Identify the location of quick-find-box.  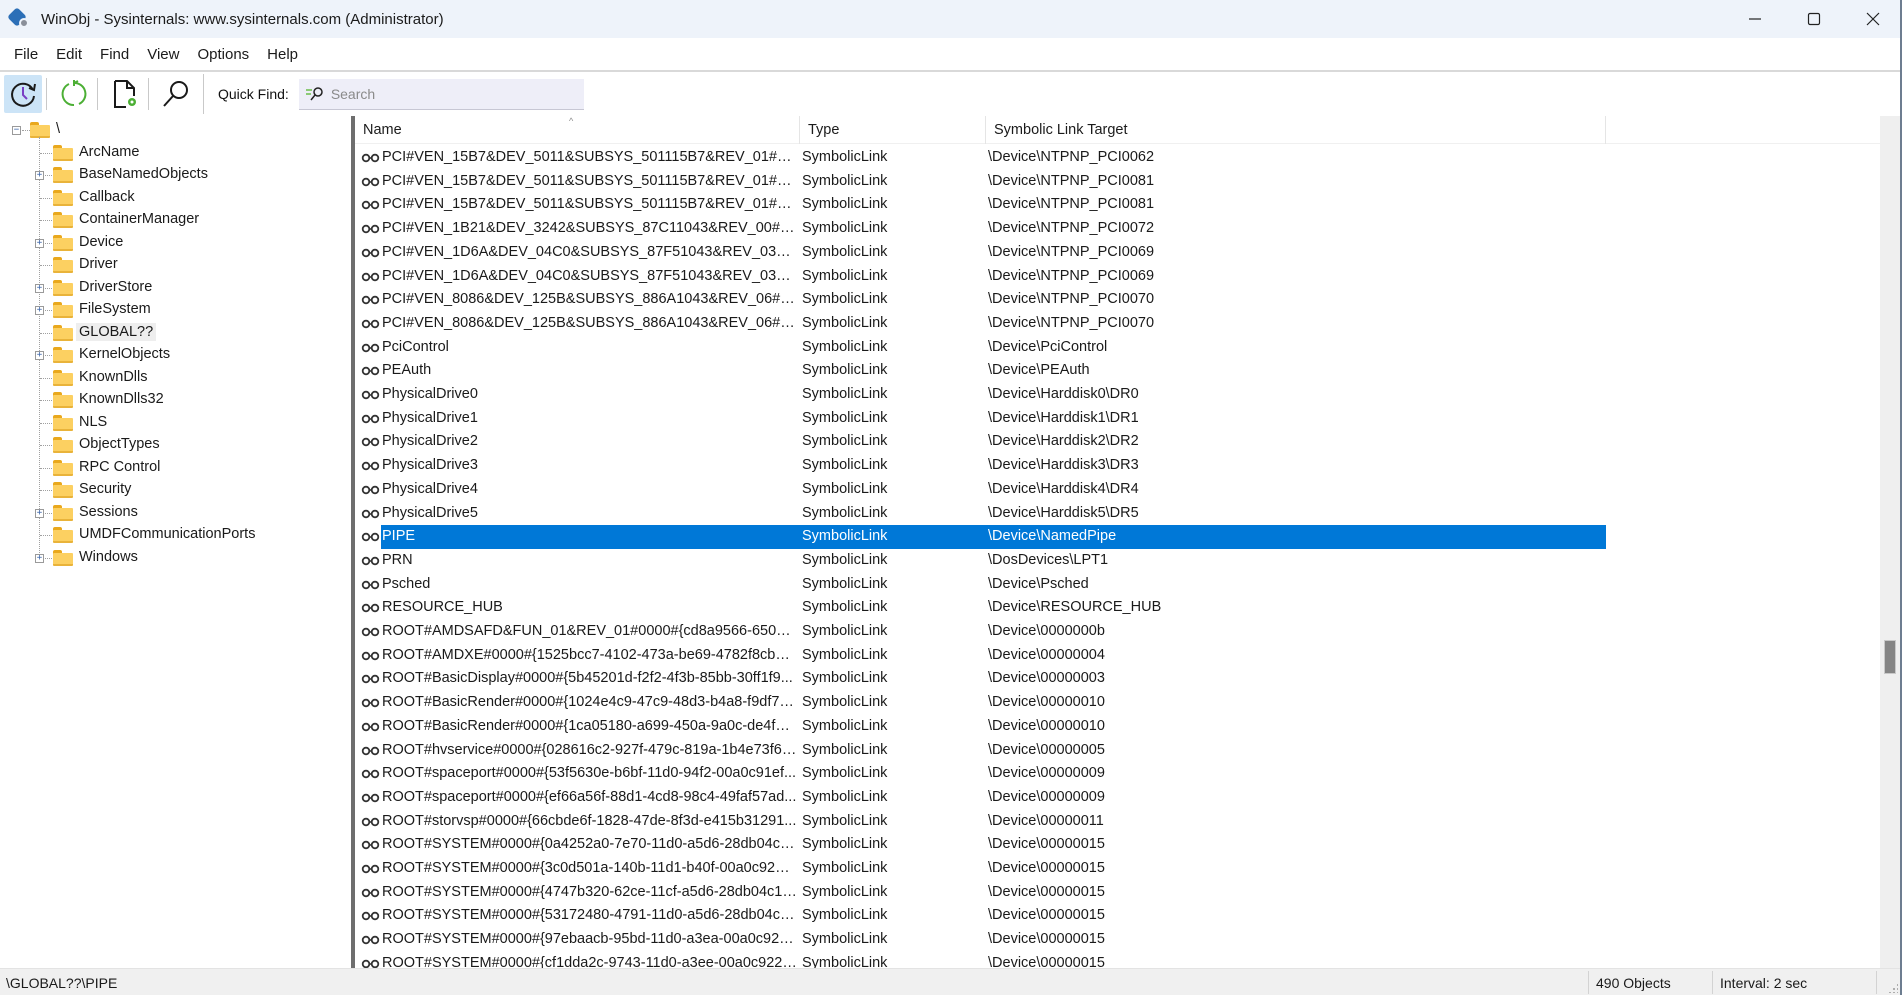
(441, 94).